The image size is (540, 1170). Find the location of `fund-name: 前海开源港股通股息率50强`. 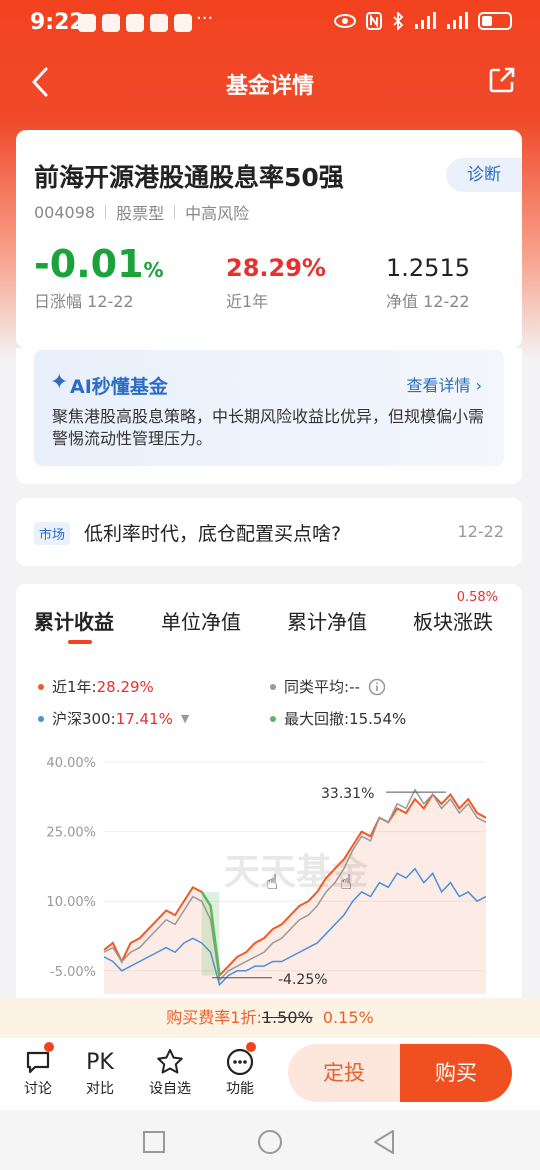

fund-name: 前海开源港股通股息率50强 is located at coordinates (189, 177).